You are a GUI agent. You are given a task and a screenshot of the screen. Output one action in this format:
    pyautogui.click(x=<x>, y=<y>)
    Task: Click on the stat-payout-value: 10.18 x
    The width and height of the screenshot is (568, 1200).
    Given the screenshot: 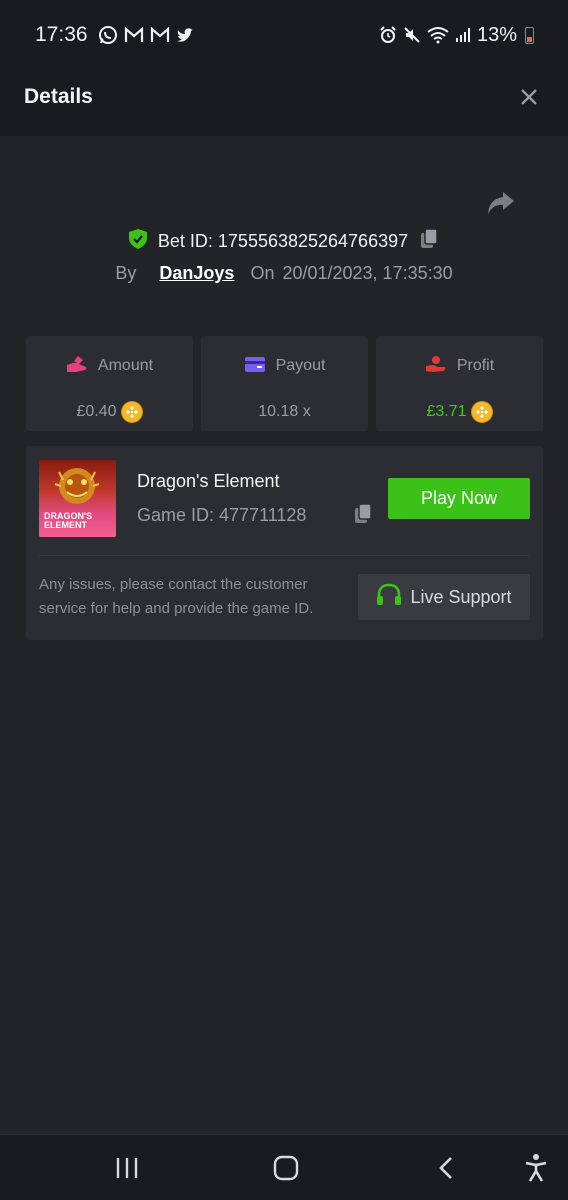 What is the action you would take?
    pyautogui.click(x=284, y=411)
    